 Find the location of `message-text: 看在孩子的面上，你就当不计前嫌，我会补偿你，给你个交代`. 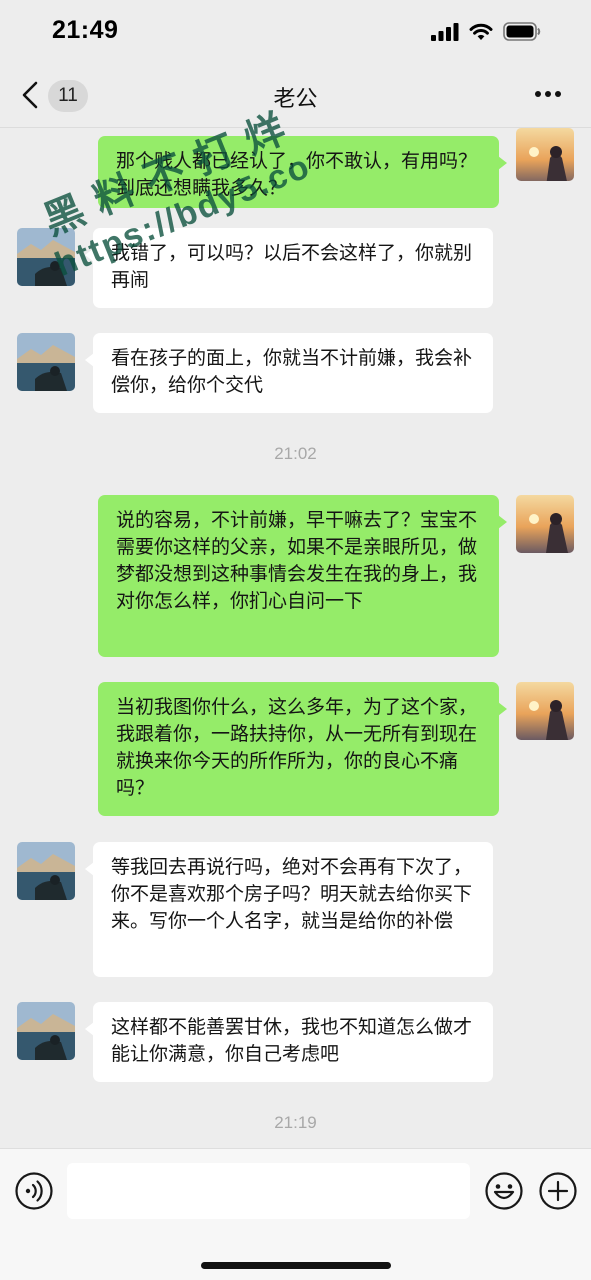

message-text: 看在孩子的面上，你就当不计前嫌，我会补偿你，给你个交代 is located at coordinates (292, 371).